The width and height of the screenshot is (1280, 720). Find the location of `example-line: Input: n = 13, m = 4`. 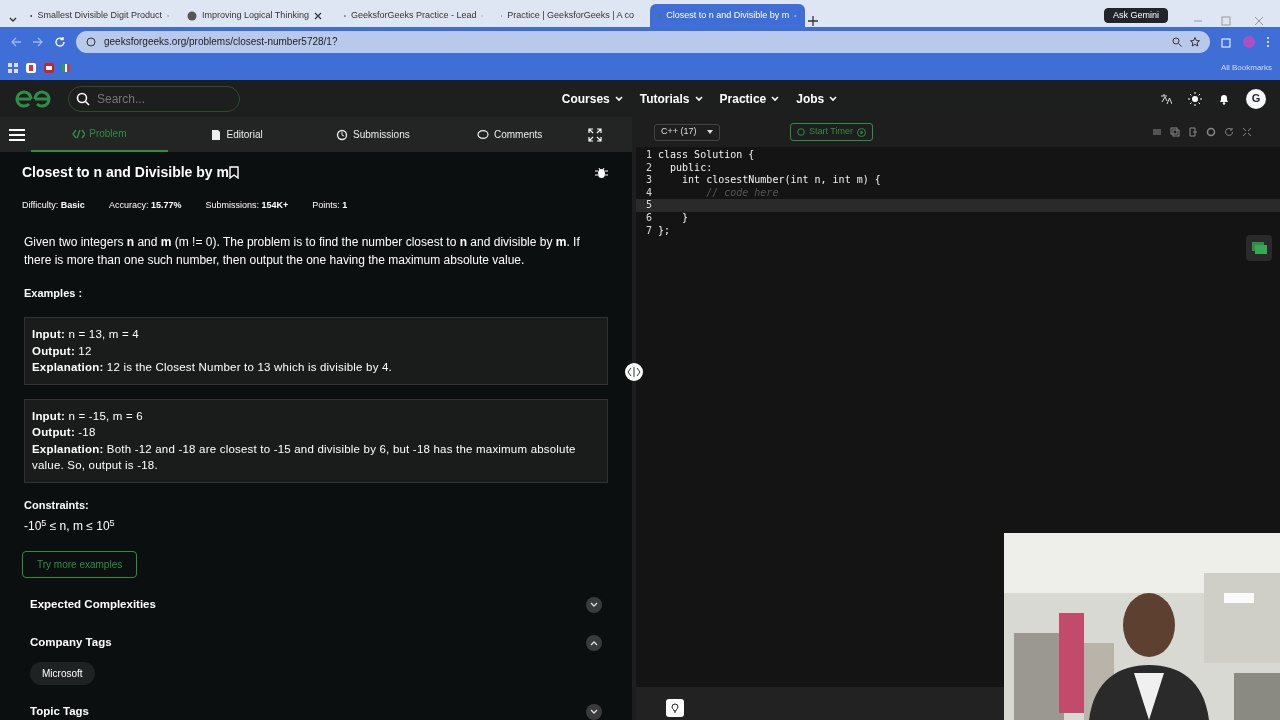

example-line: Input: n = 13, m = 4 is located at coordinates (86, 334).